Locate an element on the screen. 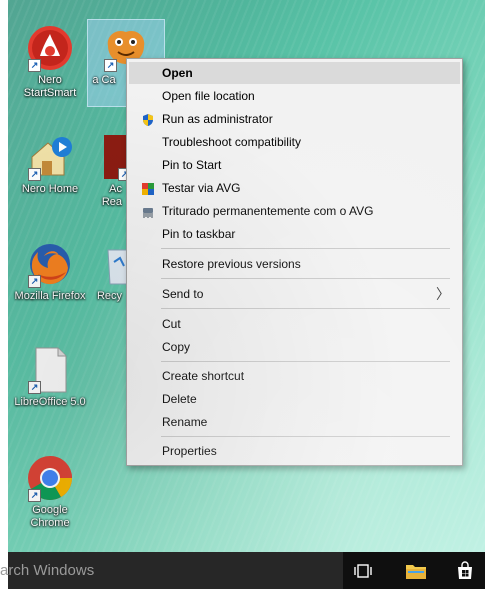  menu-item-label: Testar via AVG is located at coordinates (201, 188).